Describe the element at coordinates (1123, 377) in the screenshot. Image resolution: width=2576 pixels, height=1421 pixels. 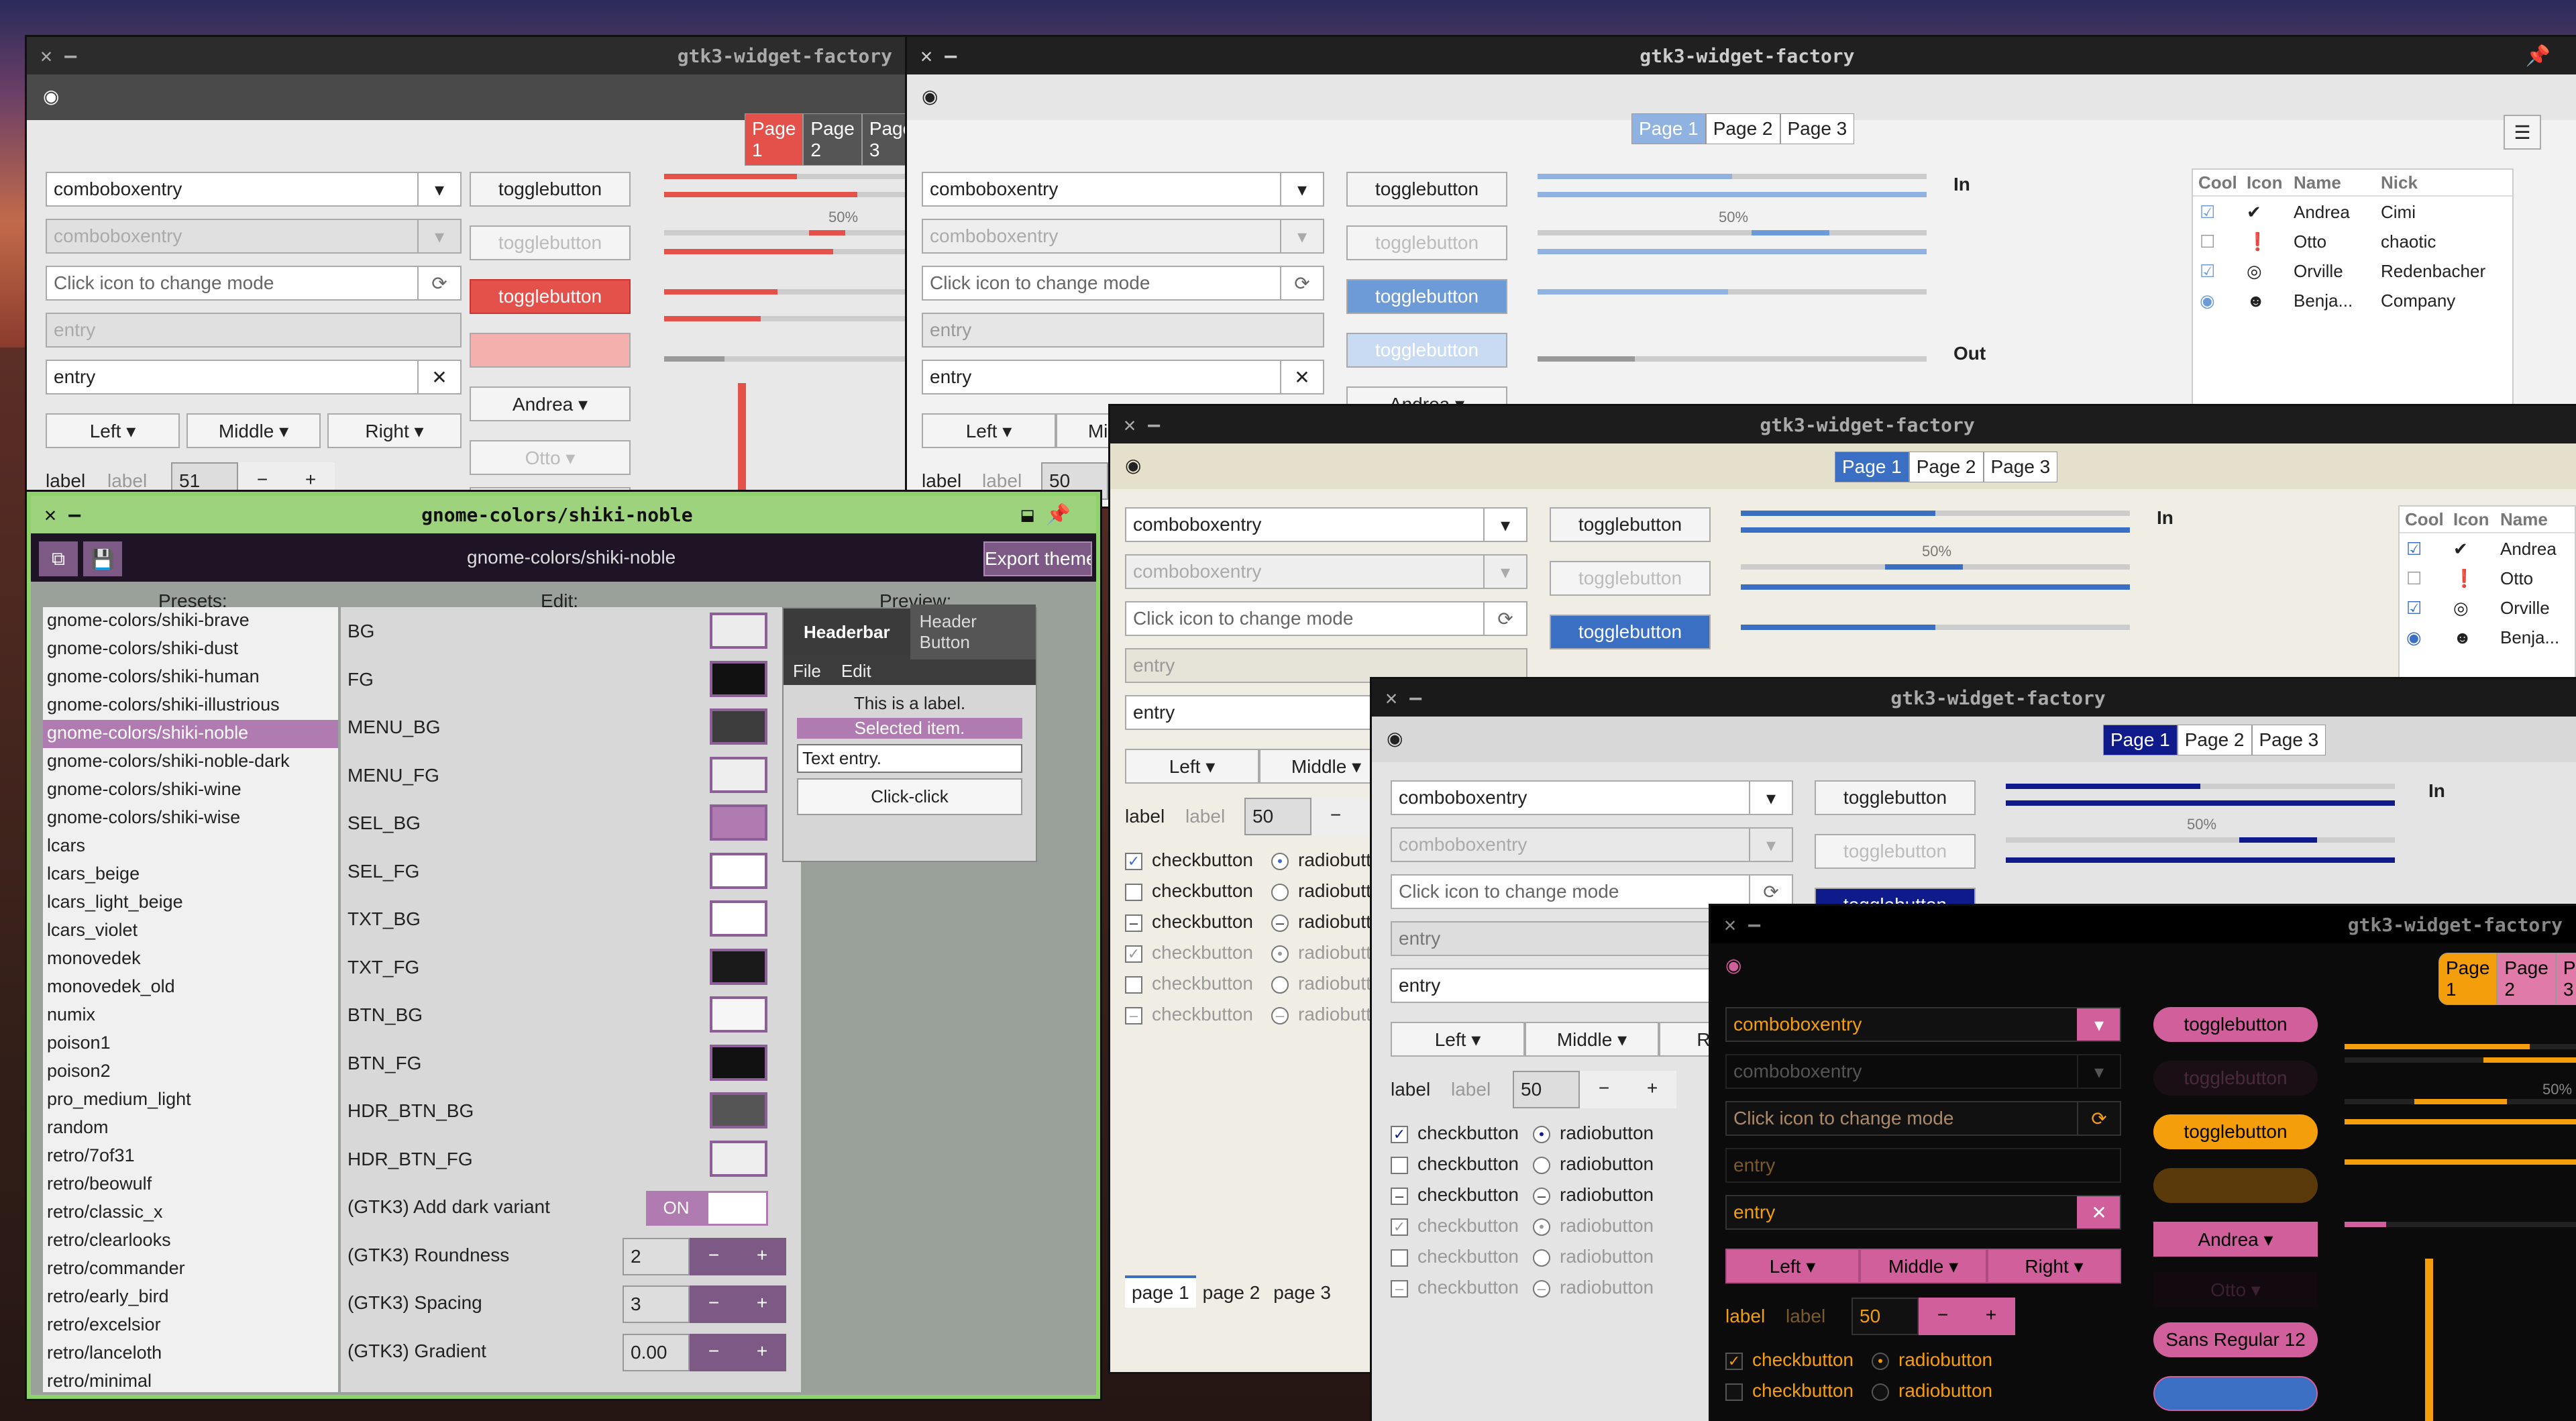
I see `entry: entry ✕` at that location.